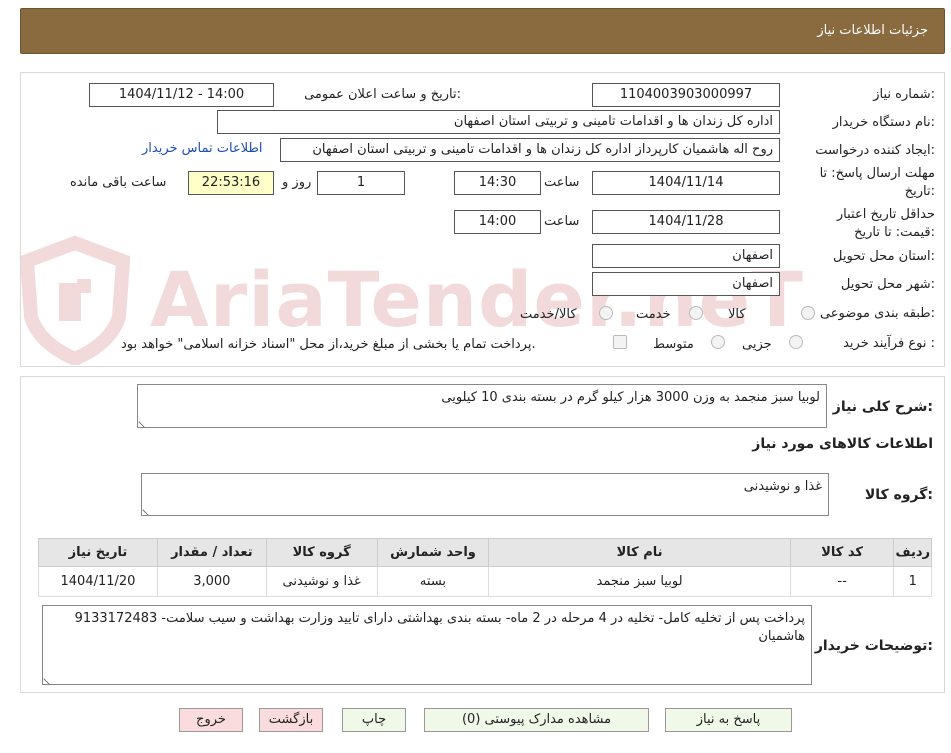 This screenshot has width=951, height=753. Describe the element at coordinates (497, 222) in the screenshot. I see `validity-time-field: 14:00` at that location.